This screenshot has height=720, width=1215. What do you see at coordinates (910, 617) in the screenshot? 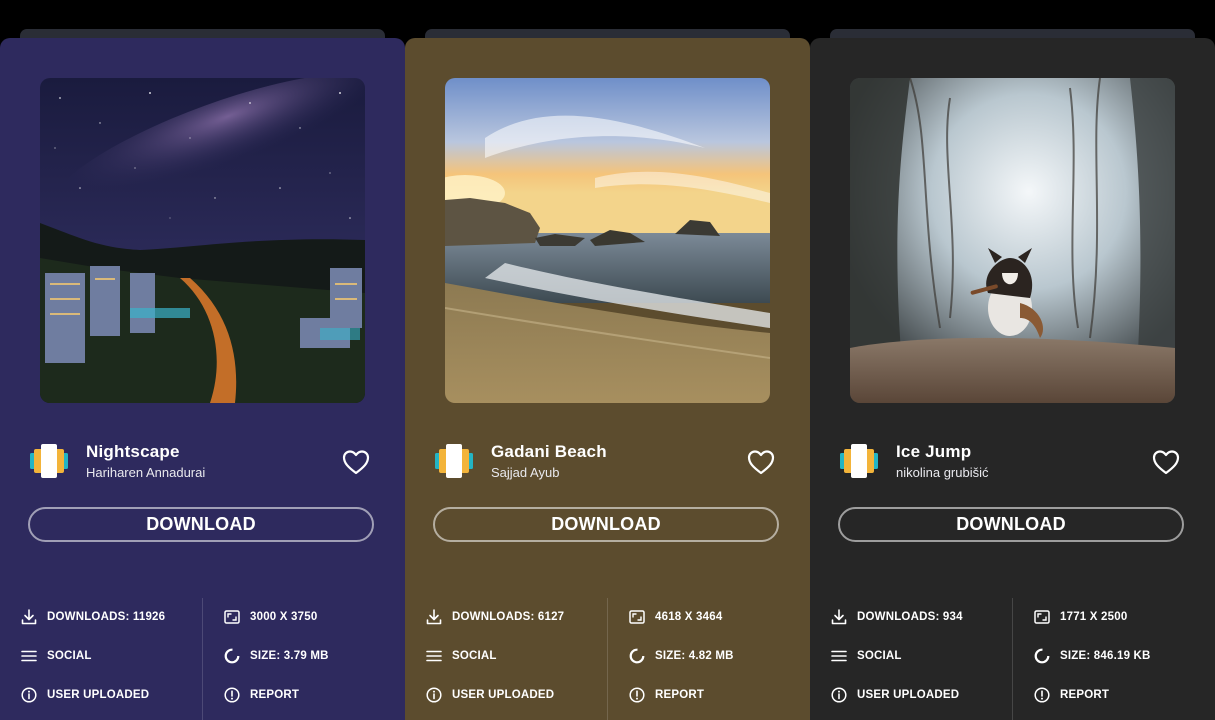
I see `downloads-text: DOWNLOADS: 934` at bounding box center [910, 617].